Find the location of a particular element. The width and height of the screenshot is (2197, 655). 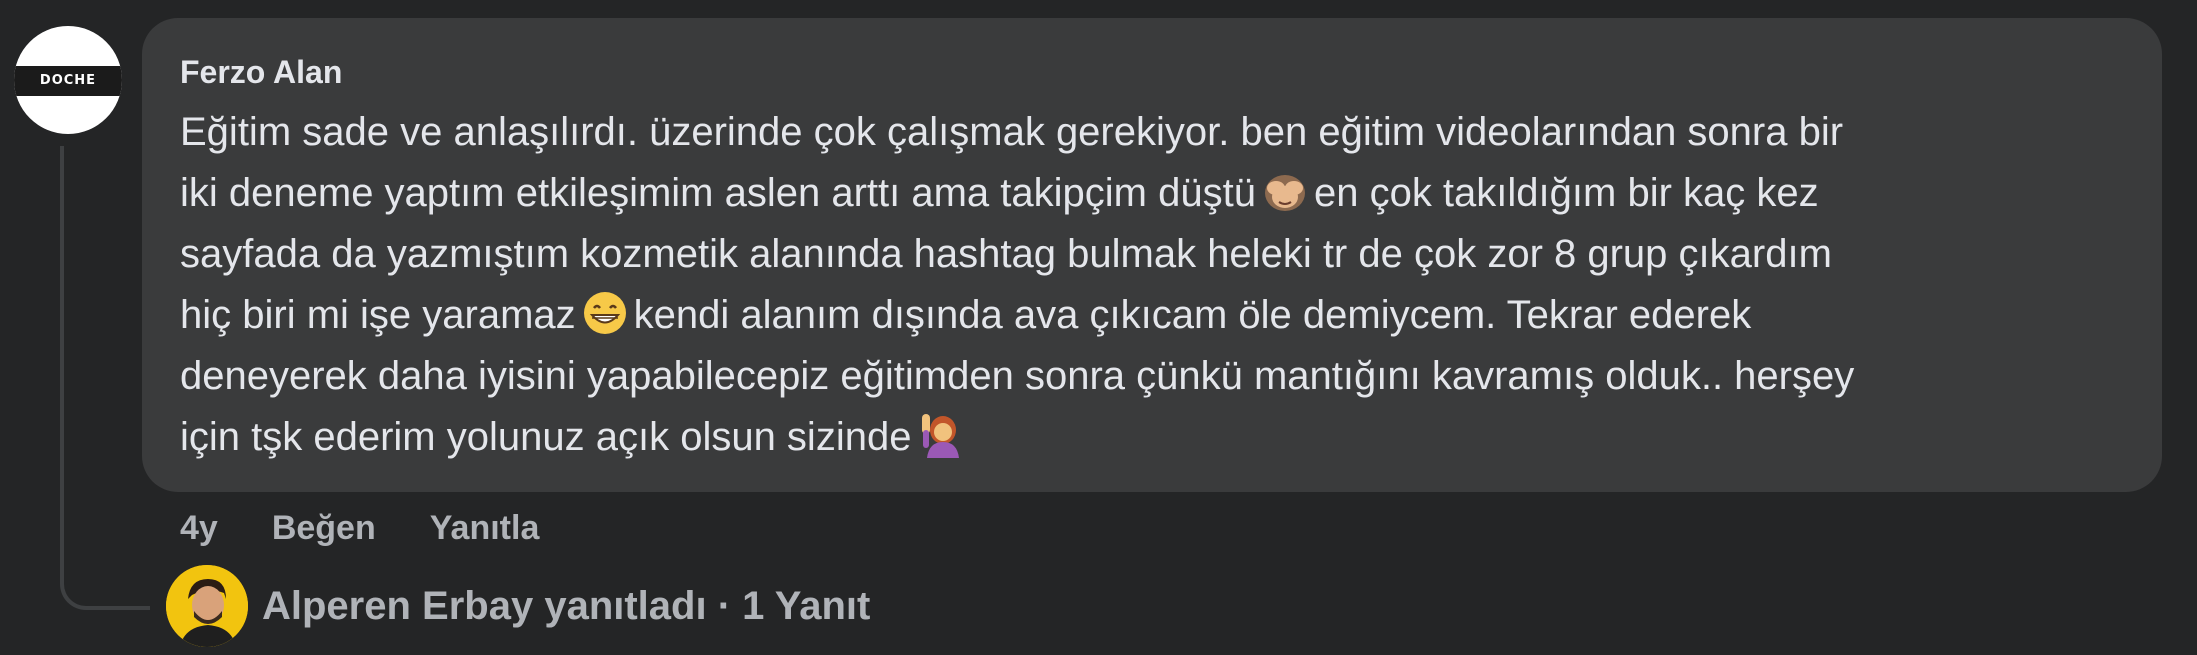

avatar is located at coordinates (207, 606).